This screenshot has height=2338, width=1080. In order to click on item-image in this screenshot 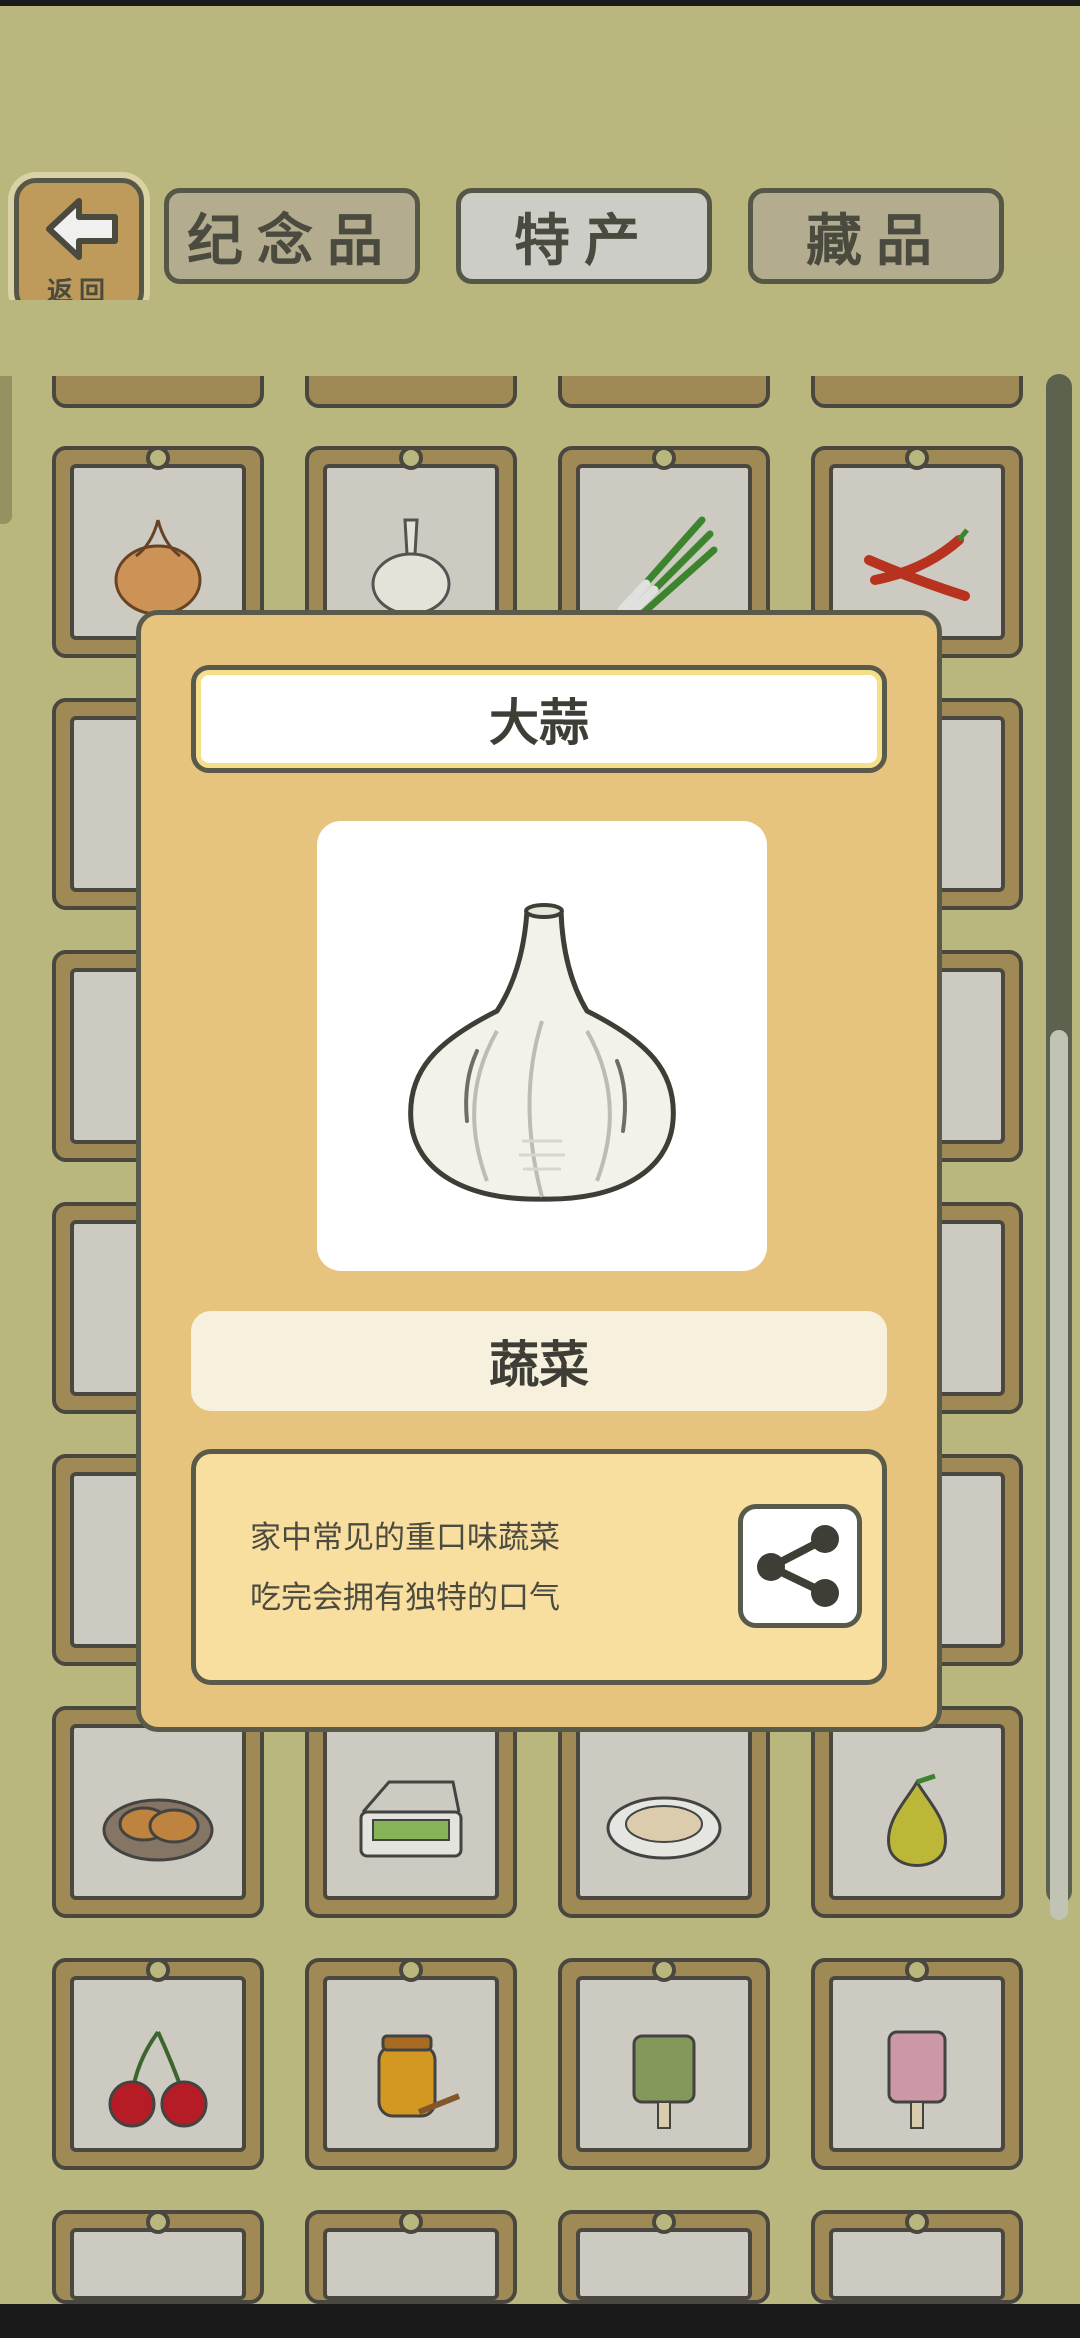, I will do `click(542, 1046)`.